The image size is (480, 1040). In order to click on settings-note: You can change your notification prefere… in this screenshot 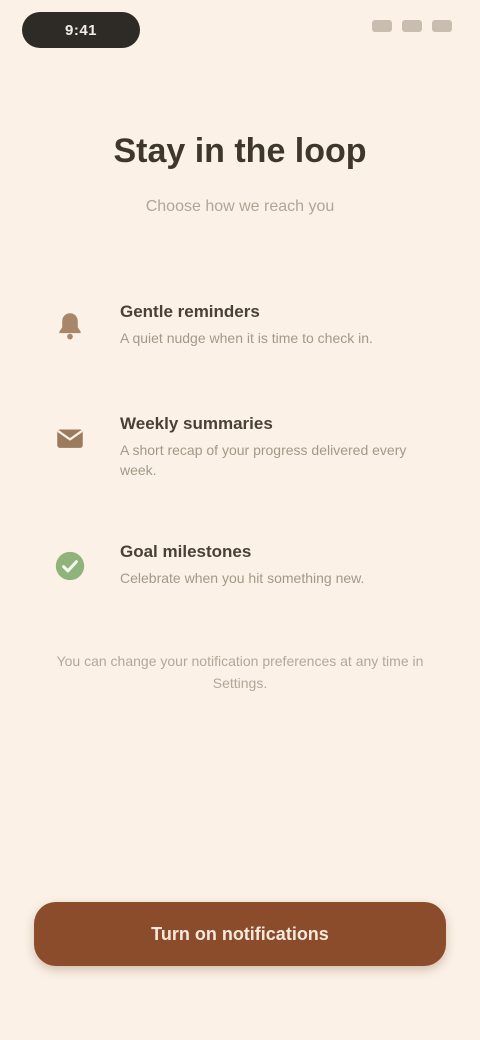, I will do `click(240, 672)`.